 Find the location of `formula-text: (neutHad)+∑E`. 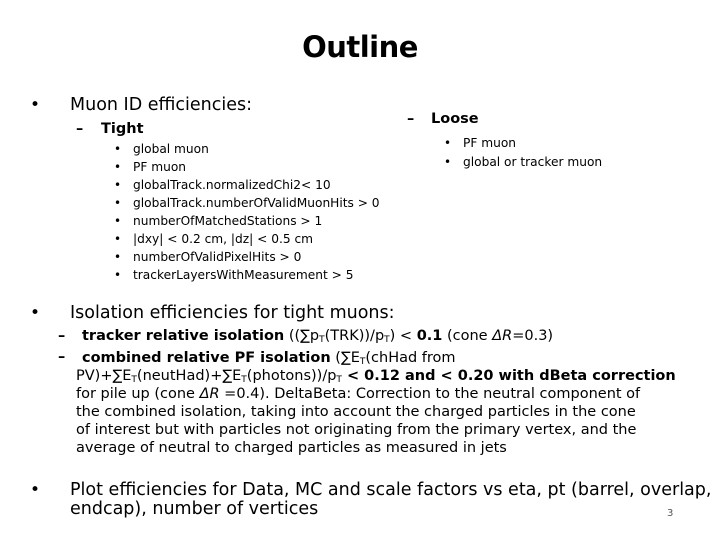

formula-text: (neutHad)+∑E is located at coordinates (189, 376).